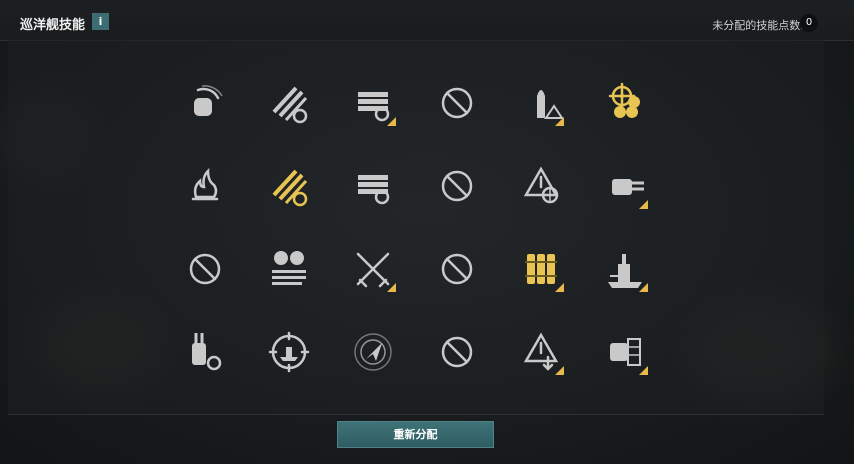 This screenshot has height=464, width=854. I want to click on skill-fire-slot, so click(205, 186).